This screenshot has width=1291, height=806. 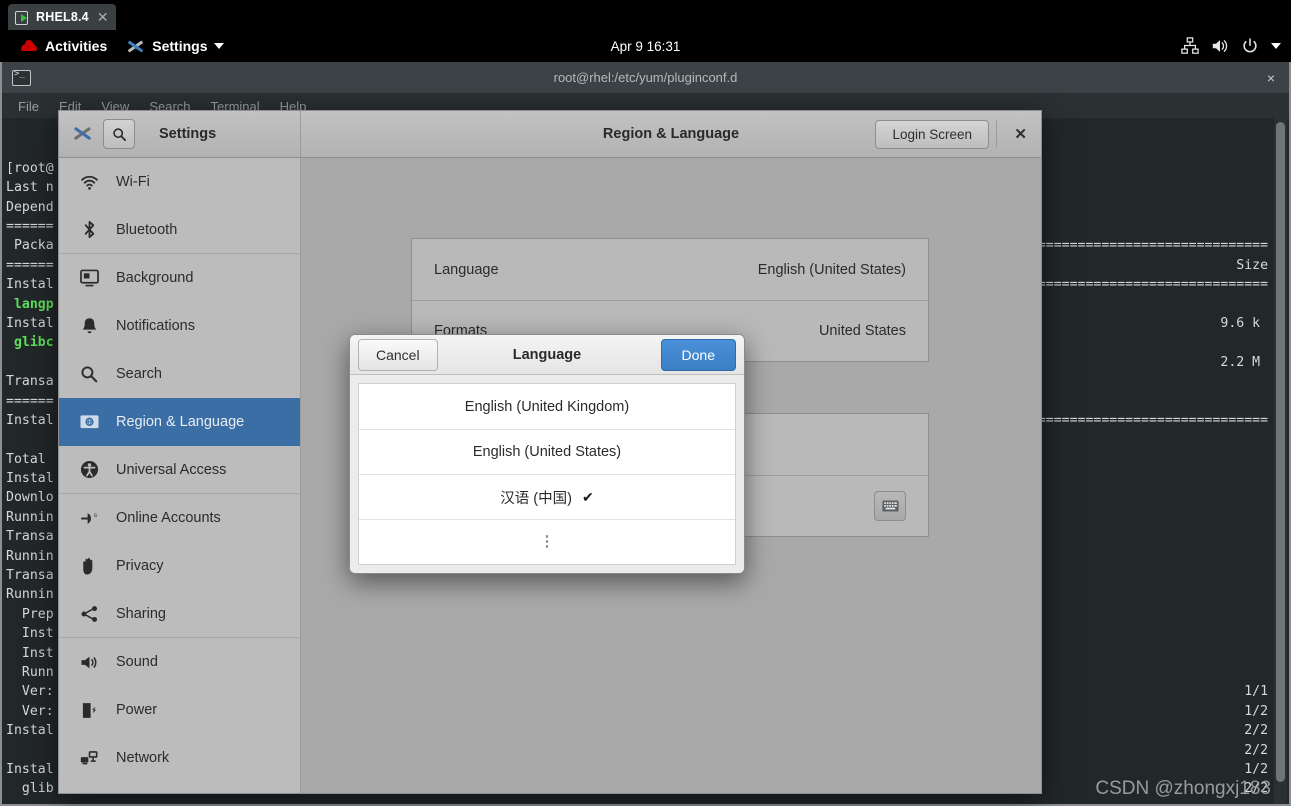 What do you see at coordinates (28, 106) in the screenshot?
I see `menu-file: File` at bounding box center [28, 106].